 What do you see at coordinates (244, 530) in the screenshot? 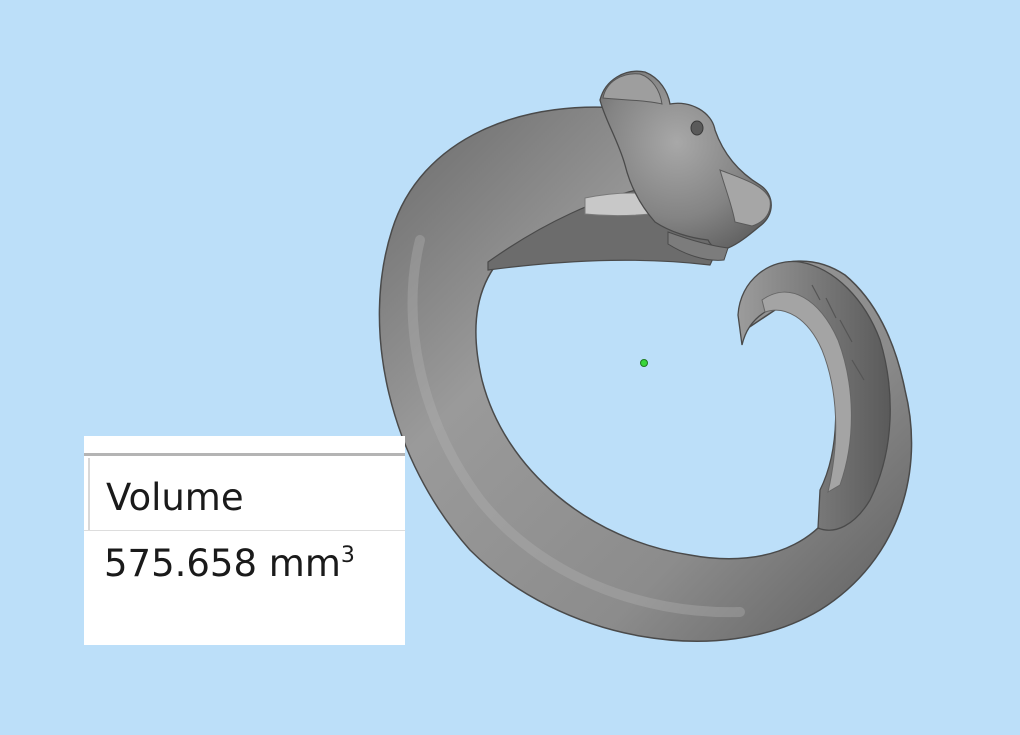
I see `header-bottom-divider` at bounding box center [244, 530].